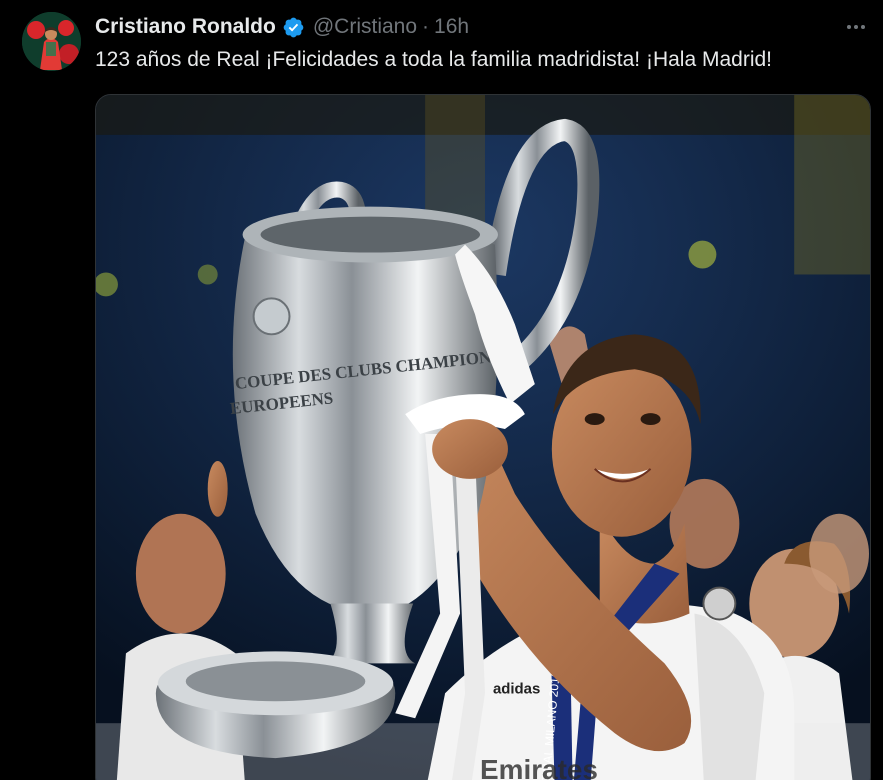 The height and width of the screenshot is (780, 883). What do you see at coordinates (516, 688) in the screenshot?
I see `shirt-brand-text: adidas` at bounding box center [516, 688].